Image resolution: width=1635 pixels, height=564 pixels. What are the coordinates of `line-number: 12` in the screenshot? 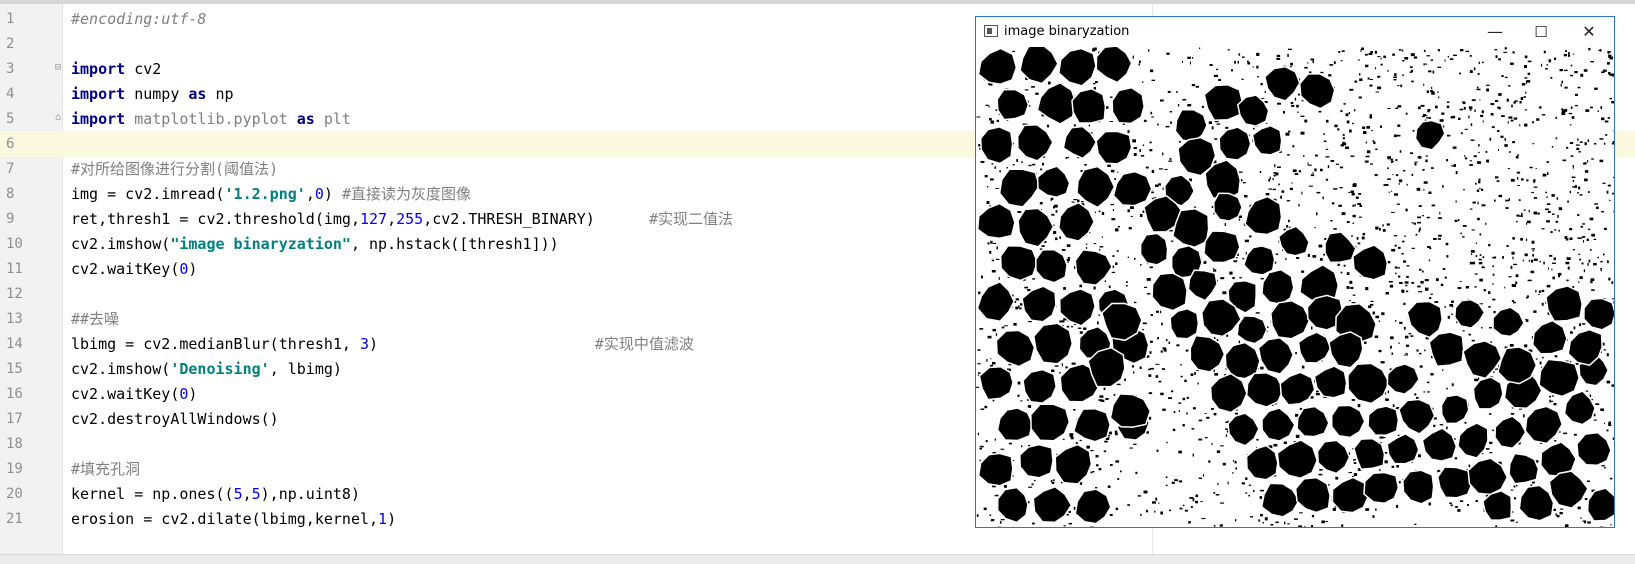 It's located at (14, 294).